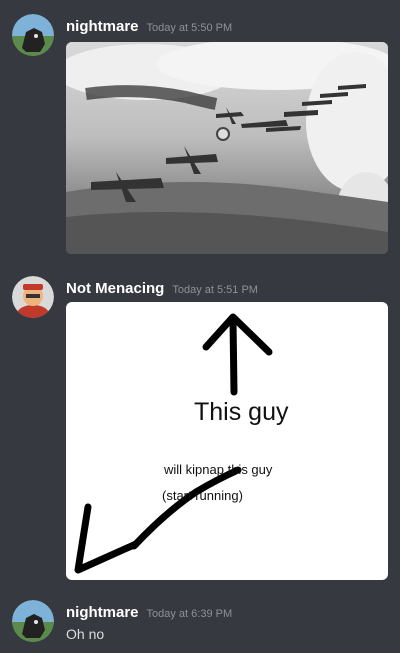 The width and height of the screenshot is (400, 653). What do you see at coordinates (189, 28) in the screenshot?
I see `message-timestamp: Today at 5:50 PM` at bounding box center [189, 28].